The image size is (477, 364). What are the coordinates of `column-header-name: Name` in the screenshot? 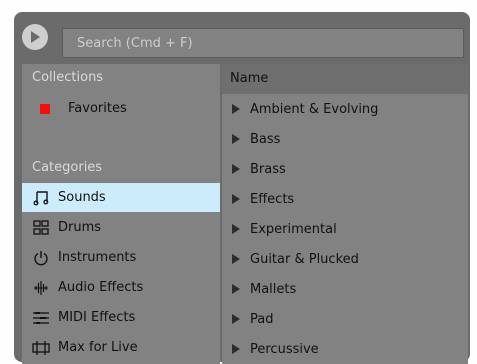 It's located at (345, 79).